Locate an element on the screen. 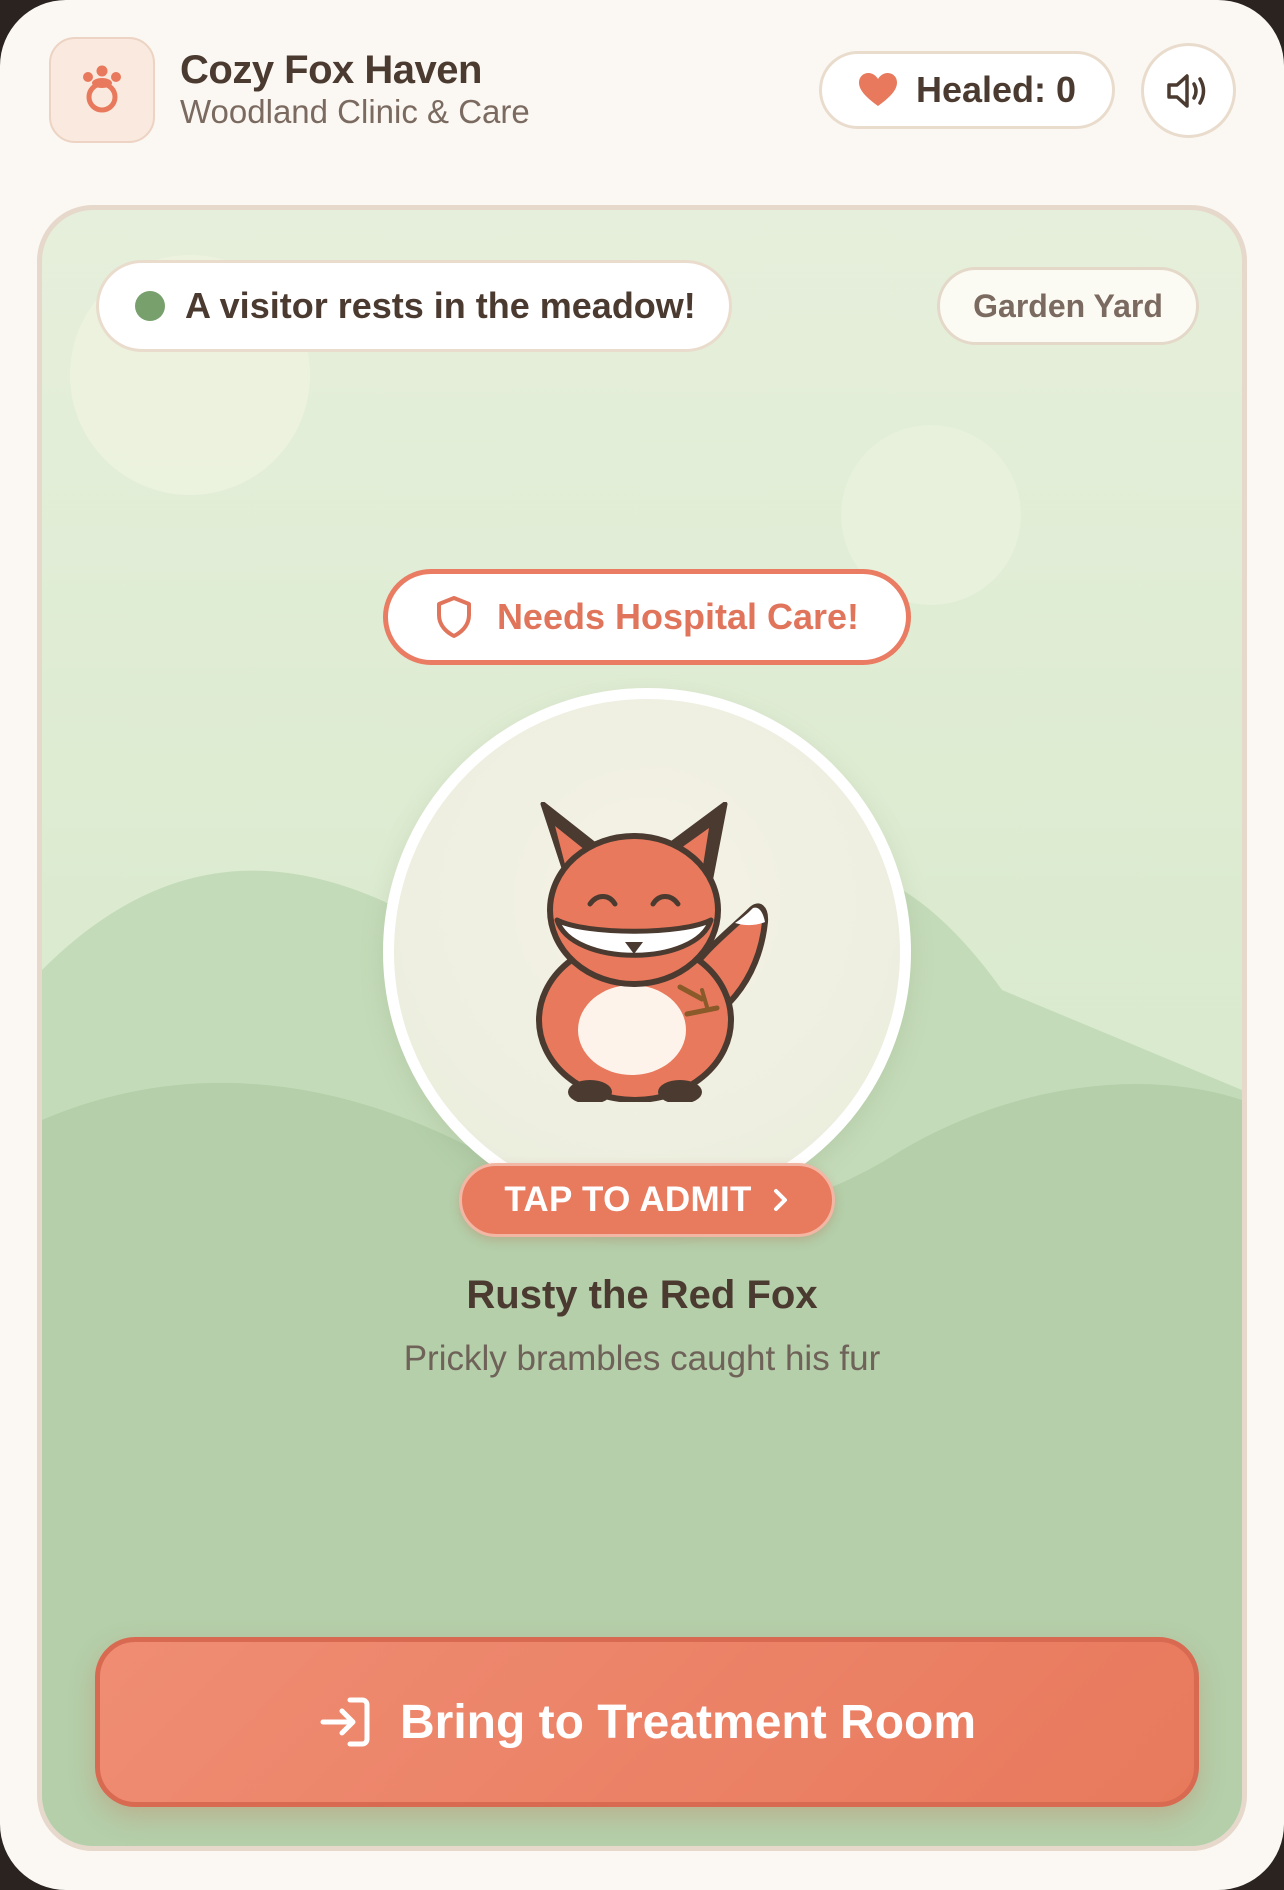 Image resolution: width=1284 pixels, height=1890 pixels. status-banner: A visitor rests in the meadow! is located at coordinates (414, 306).